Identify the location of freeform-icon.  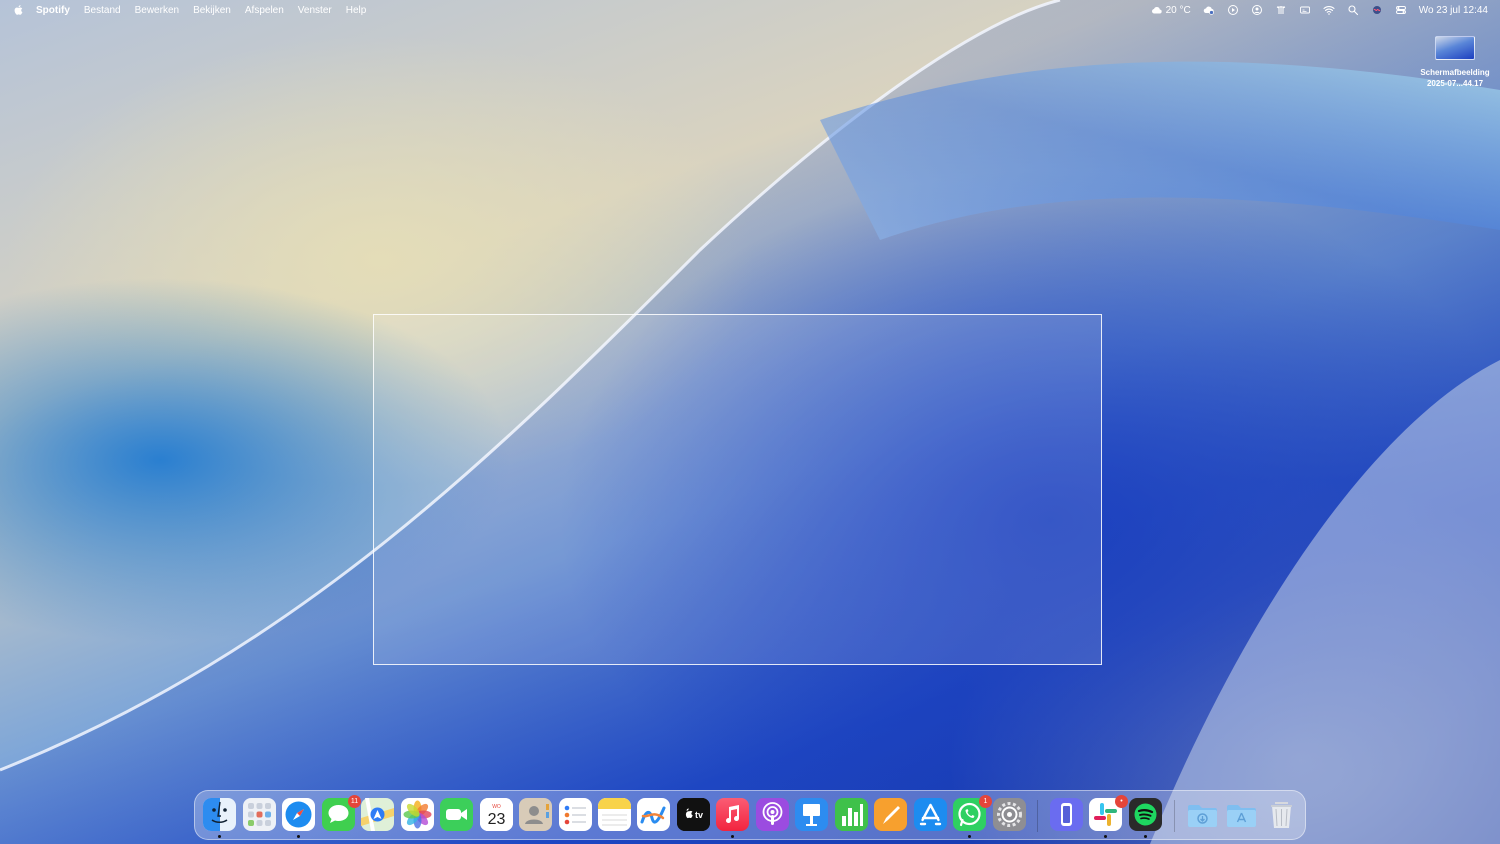
(653, 814).